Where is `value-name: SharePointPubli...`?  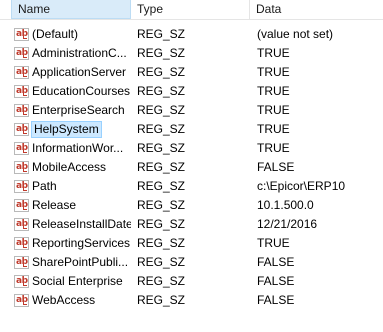
value-name: SharePointPubli... is located at coordinates (80, 262).